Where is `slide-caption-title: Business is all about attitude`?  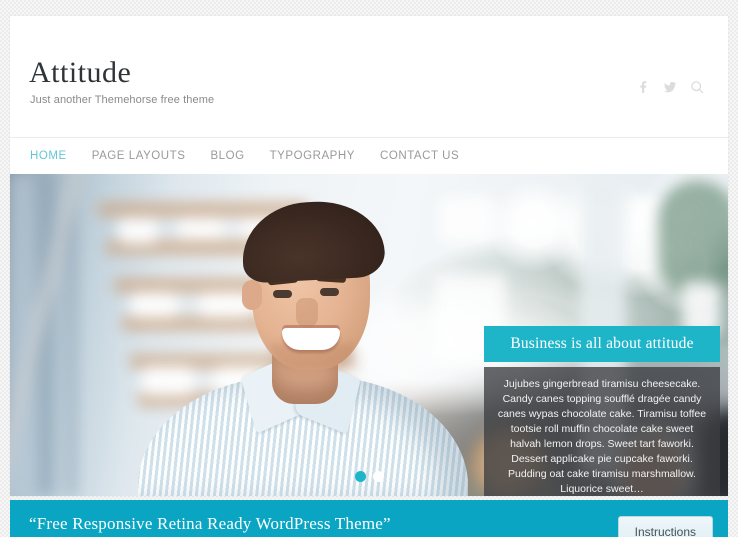
slide-caption-title: Business is all about attitude is located at coordinates (602, 344).